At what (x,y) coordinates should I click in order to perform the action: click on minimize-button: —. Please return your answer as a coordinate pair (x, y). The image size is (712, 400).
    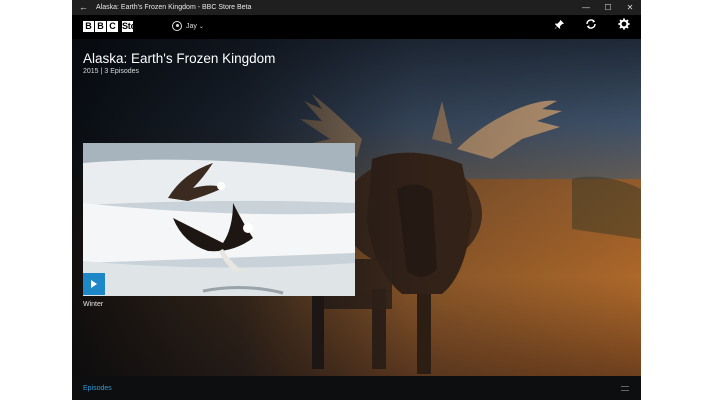
    Looking at the image, I should click on (586, 7).